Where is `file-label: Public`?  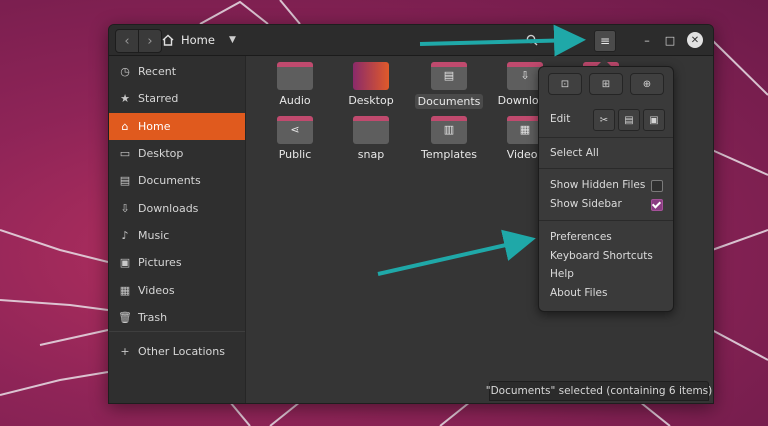
file-label: Public is located at coordinates (295, 154).